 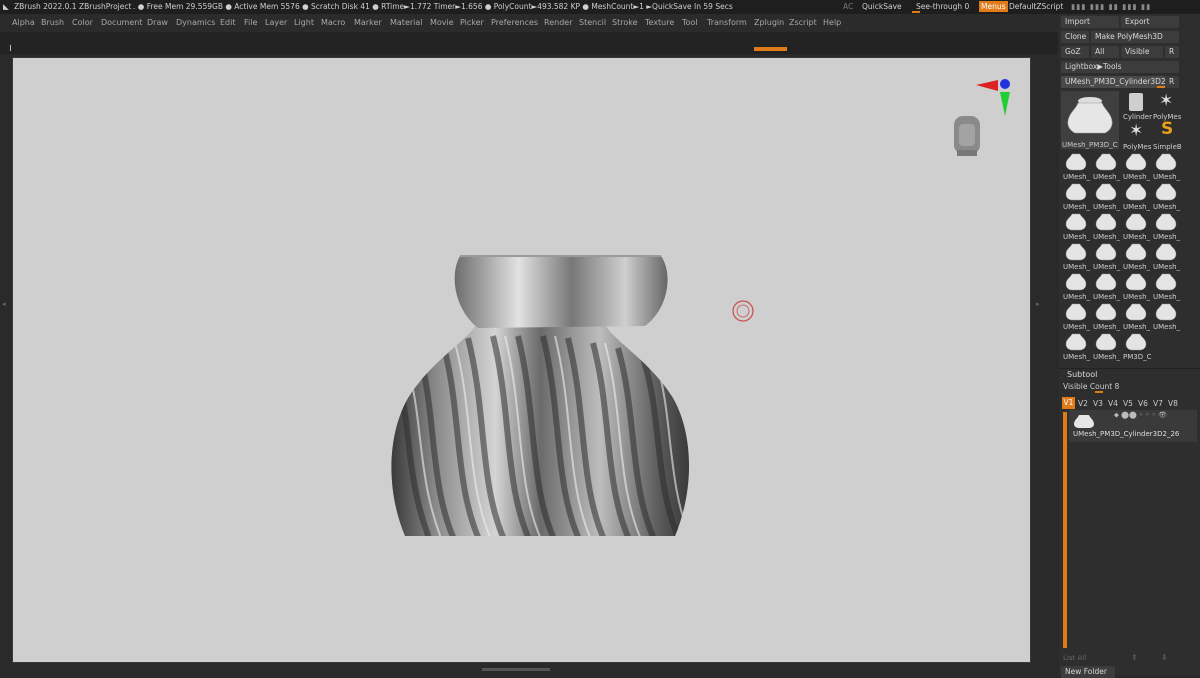 I want to click on layout-icons: ▮▮▮ ▮▮▮ ▮▮ ▮▮▮ ▮▮, so click(x=1111, y=6).